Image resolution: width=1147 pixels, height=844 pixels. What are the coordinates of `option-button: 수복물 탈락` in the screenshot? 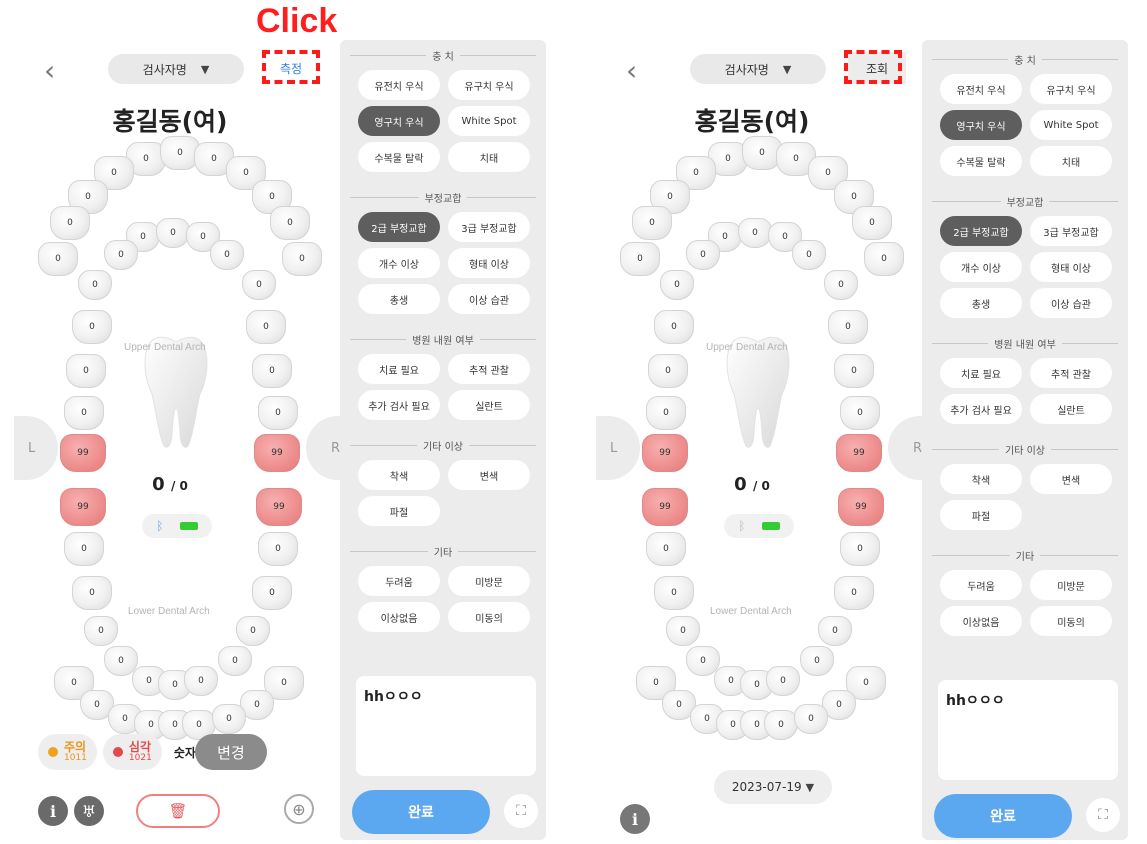 It's located at (399, 157).